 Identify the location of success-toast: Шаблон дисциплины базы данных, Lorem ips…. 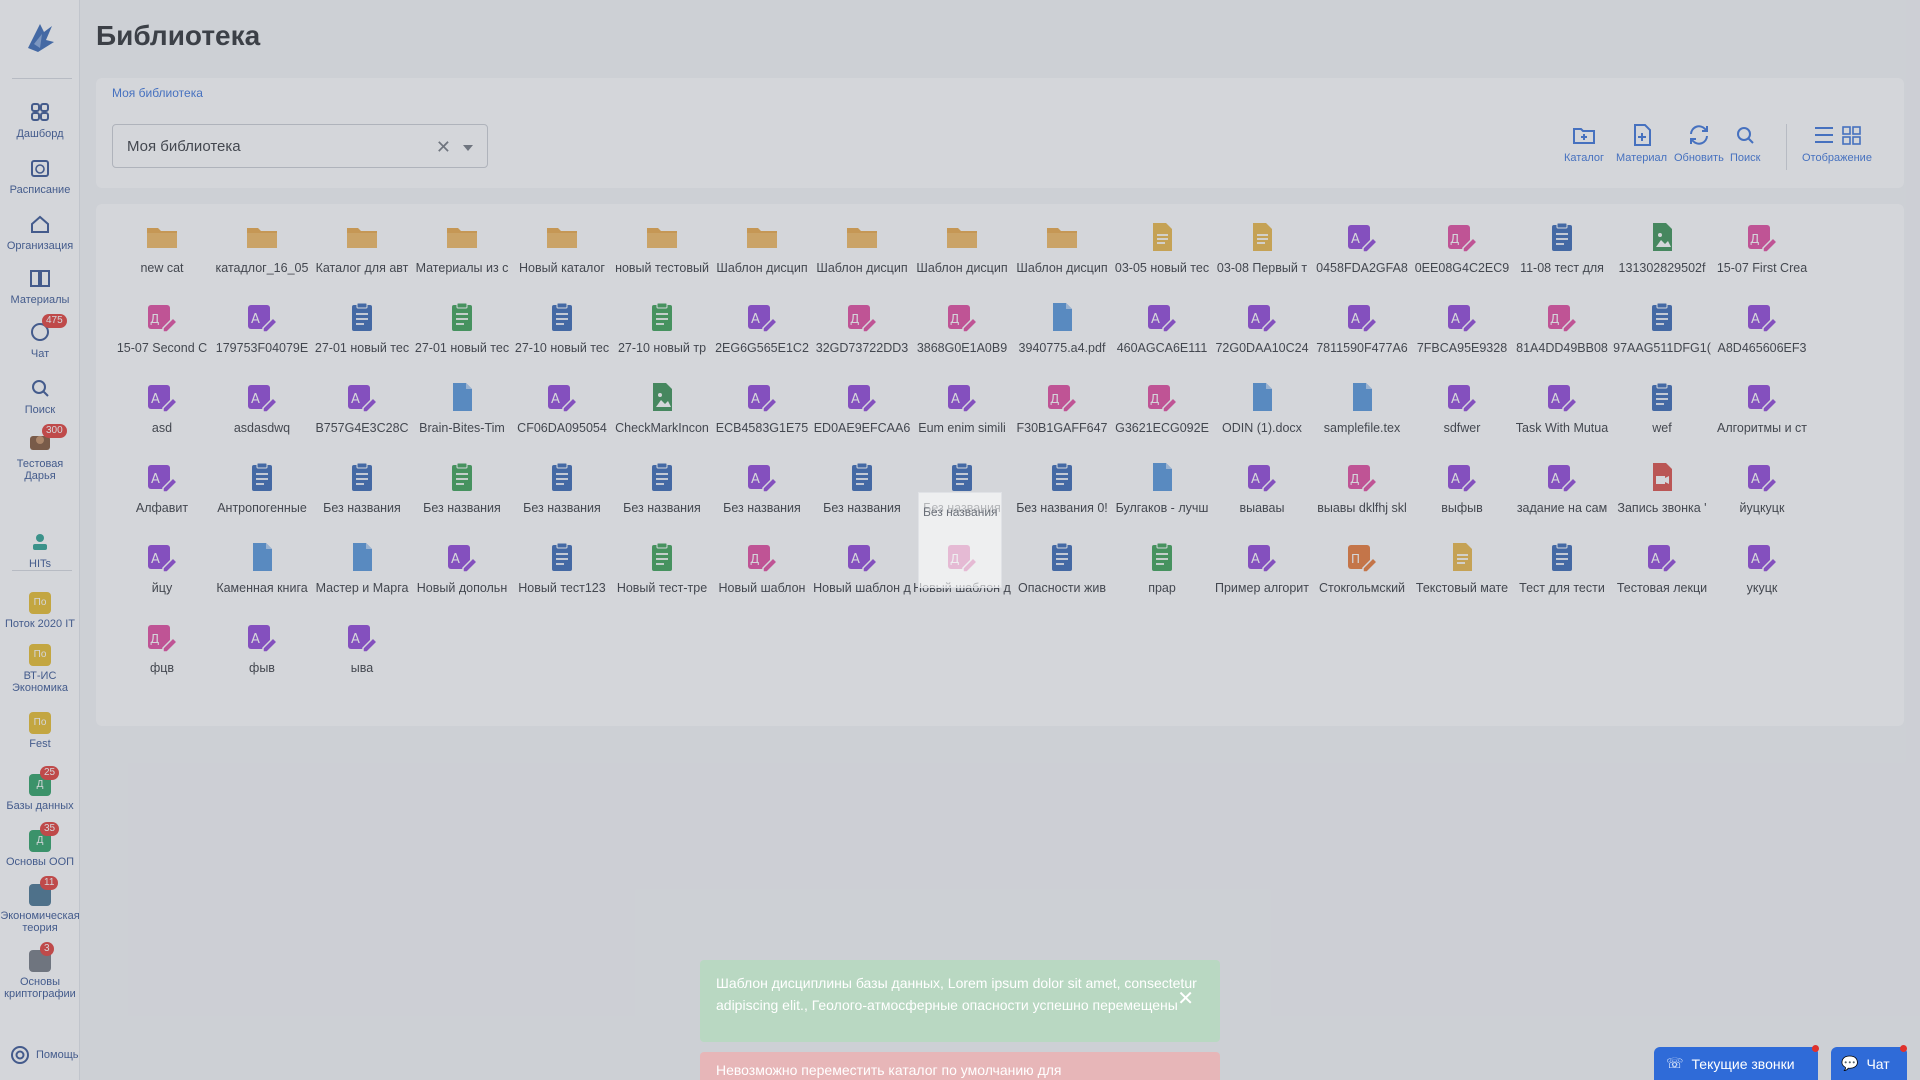
(960, 1001).